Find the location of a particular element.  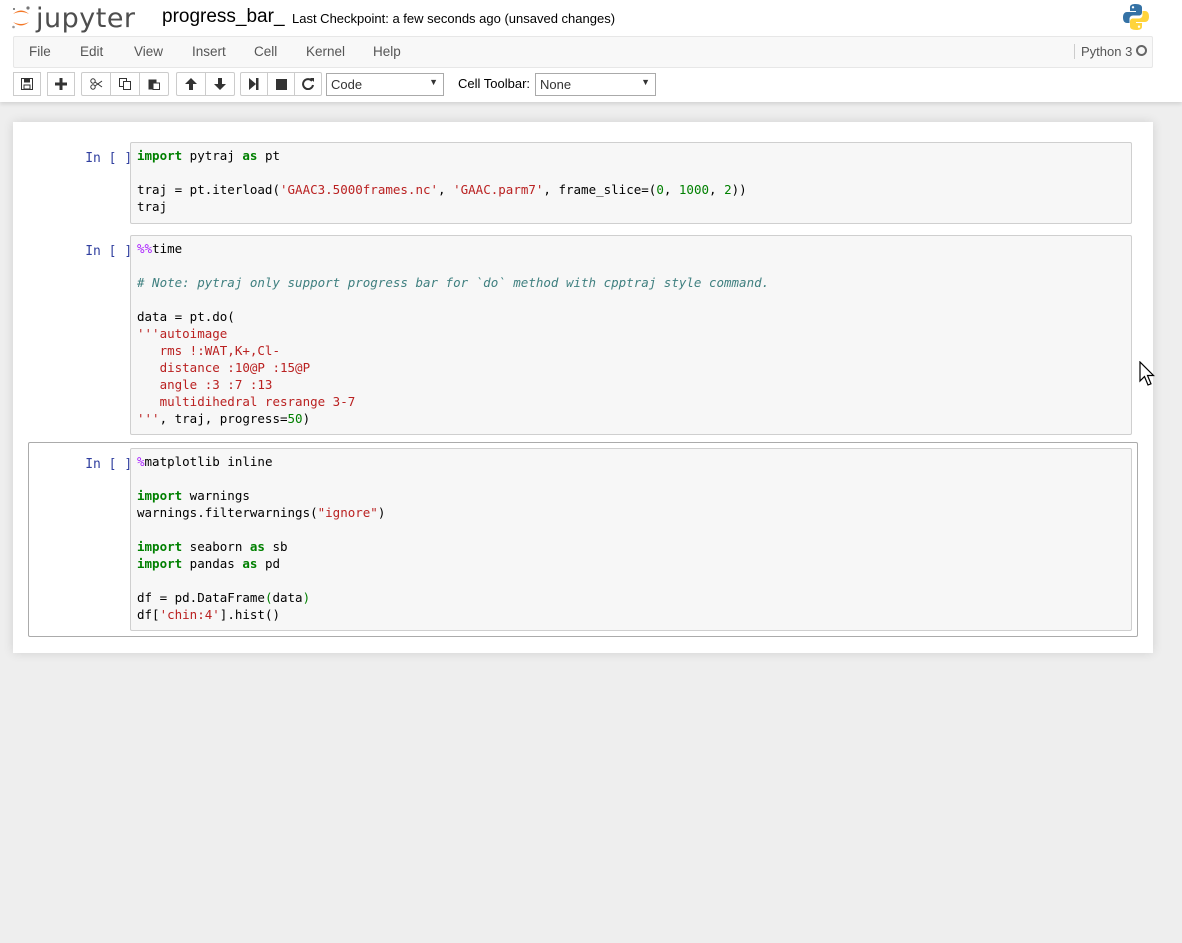

cell-type-select: Code ▼ is located at coordinates (385, 84).